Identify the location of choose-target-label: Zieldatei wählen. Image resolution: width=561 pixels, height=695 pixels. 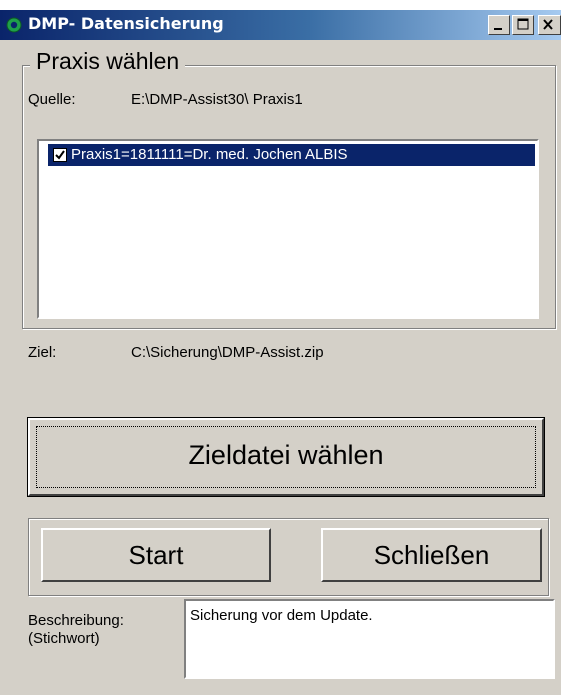
(286, 455).